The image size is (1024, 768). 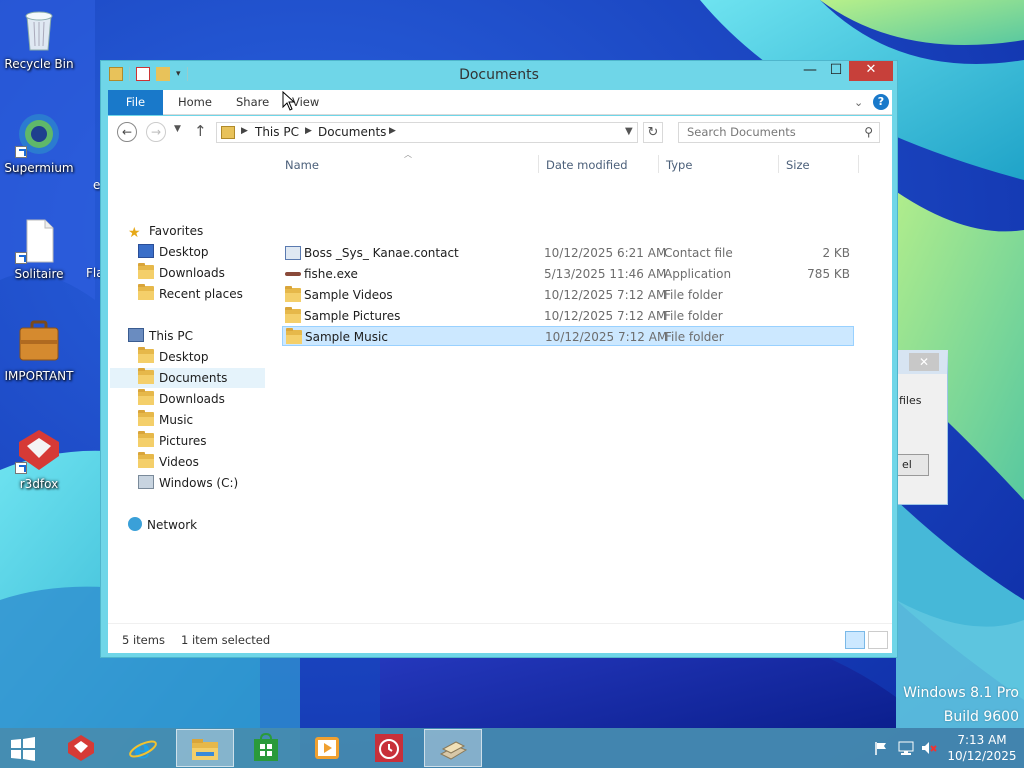 What do you see at coordinates (836, 71) in the screenshot?
I see `maximize-button: ☐` at bounding box center [836, 71].